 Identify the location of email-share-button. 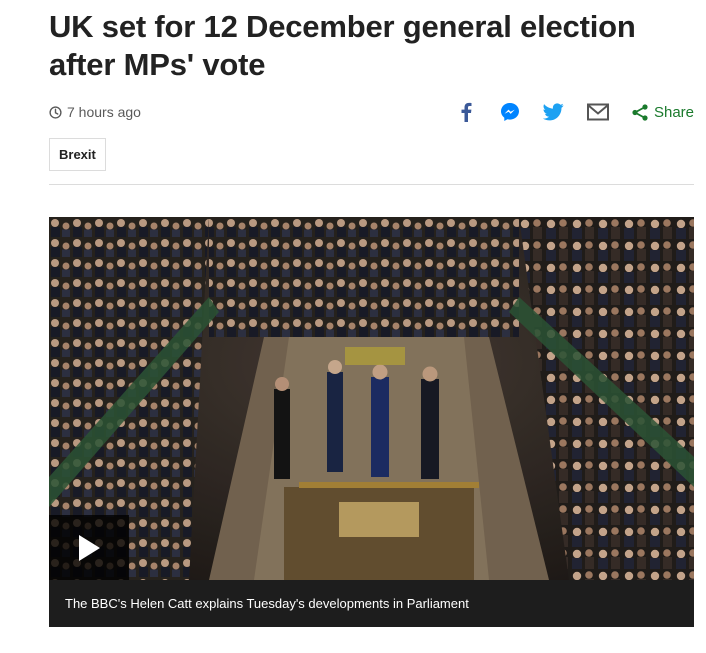
(598, 112).